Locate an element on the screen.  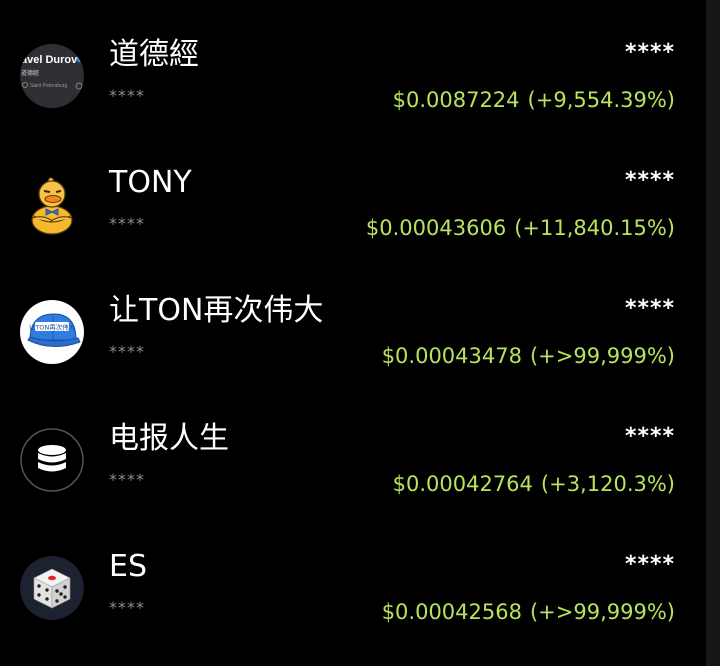
token-price-line: $0.0087224 (+9,554.39%) is located at coordinates (534, 100).